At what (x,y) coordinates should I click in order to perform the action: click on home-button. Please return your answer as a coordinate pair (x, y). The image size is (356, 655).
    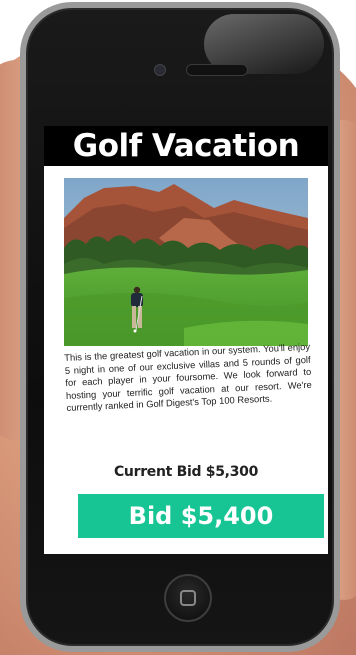
    Looking at the image, I should click on (188, 598).